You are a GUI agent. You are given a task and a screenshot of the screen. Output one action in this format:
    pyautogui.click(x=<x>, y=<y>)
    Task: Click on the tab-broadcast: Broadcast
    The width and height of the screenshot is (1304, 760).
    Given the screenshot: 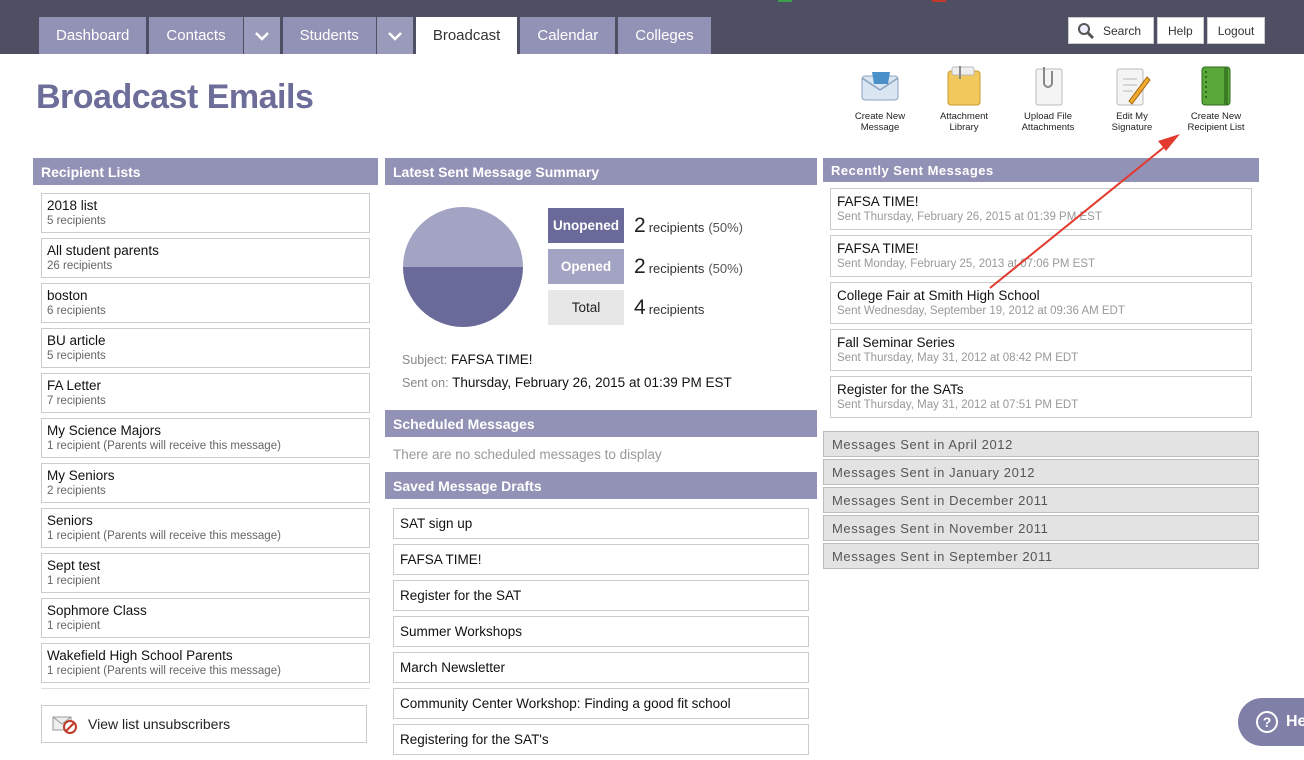 What is the action you would take?
    pyautogui.click(x=466, y=35)
    